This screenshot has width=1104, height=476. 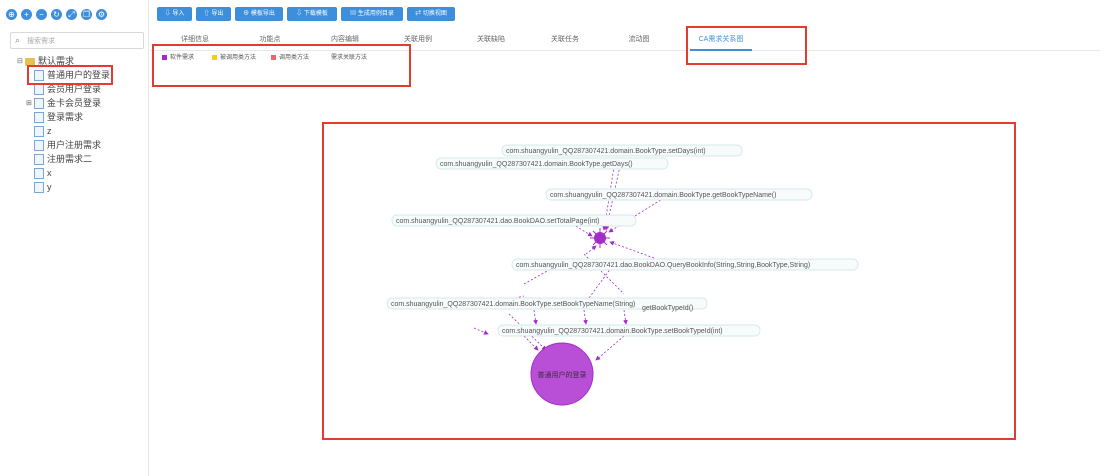 What do you see at coordinates (65, 117) in the screenshot?
I see `tree-item-label: 登录需求` at bounding box center [65, 117].